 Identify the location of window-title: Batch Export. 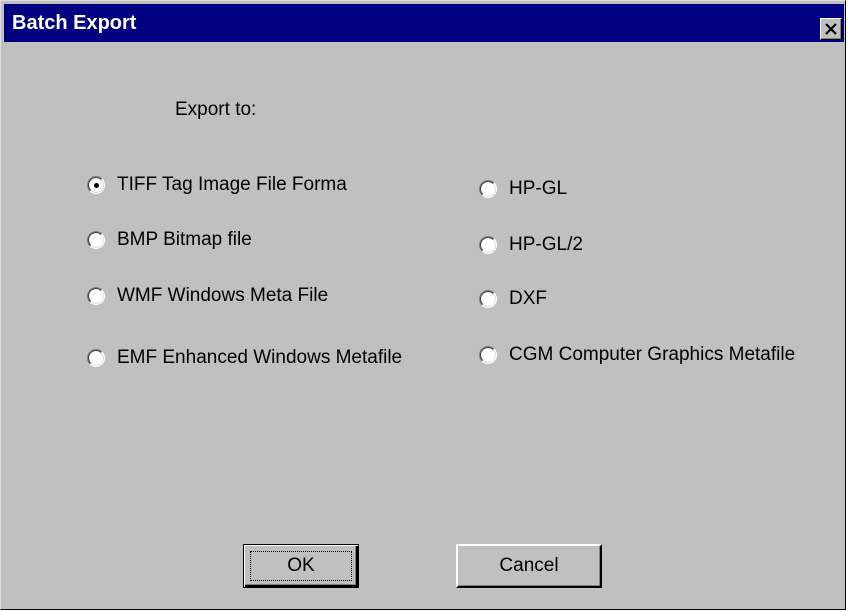
(74, 23).